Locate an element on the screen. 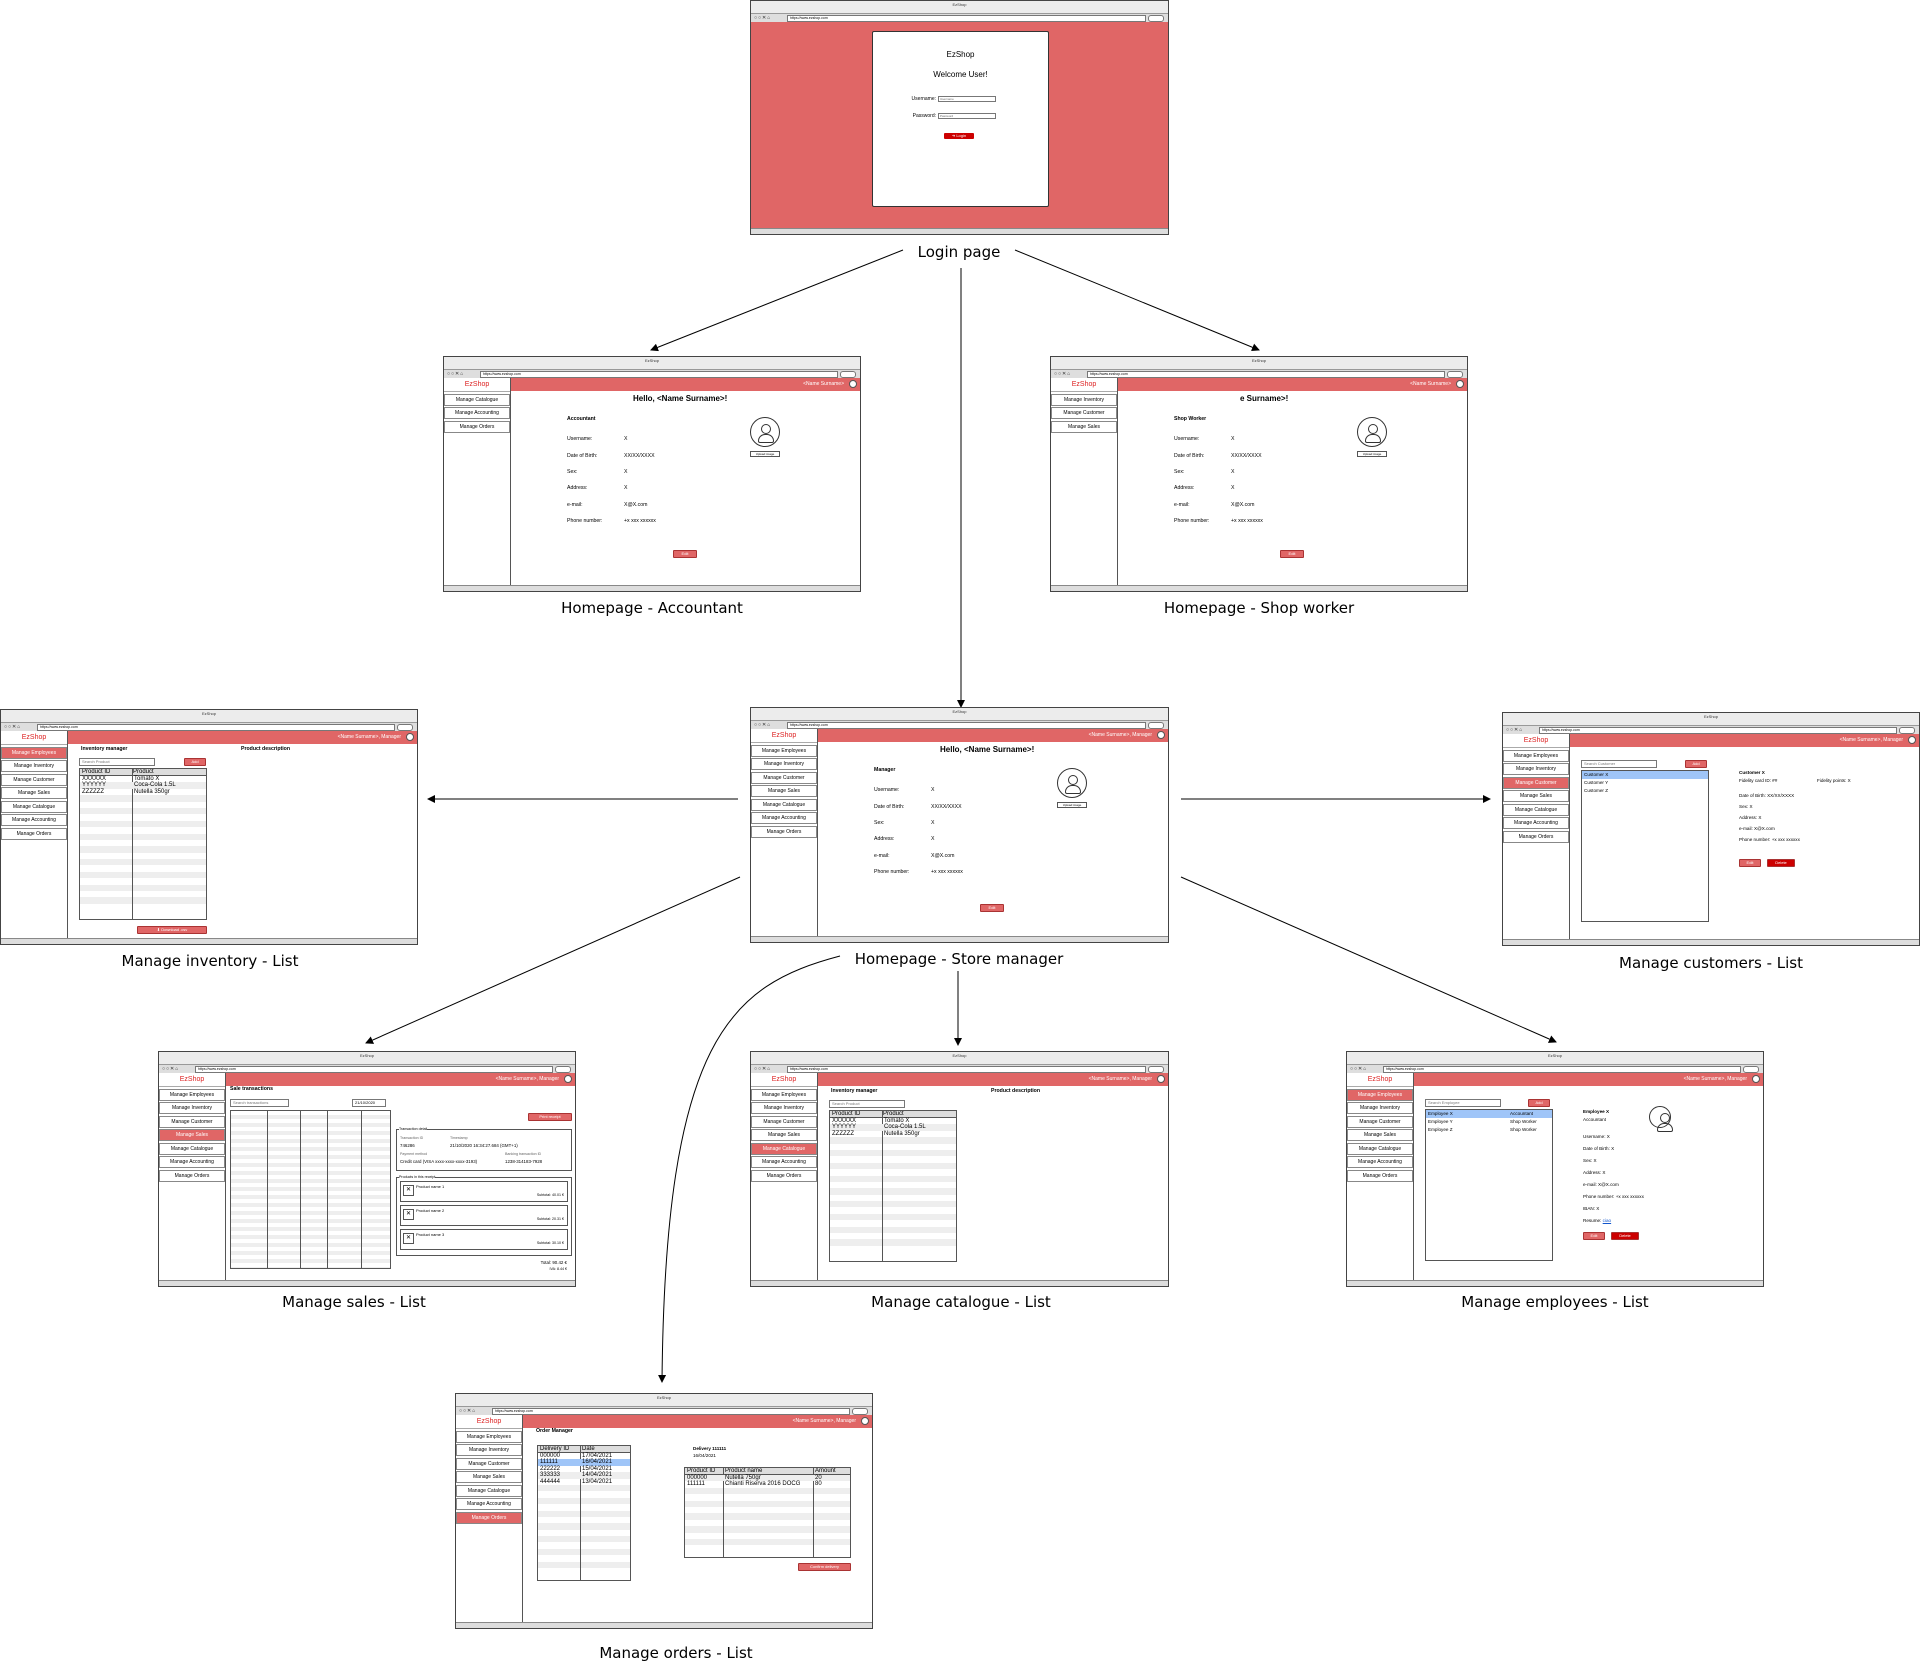 Image resolution: width=1920 pixels, height=1664 pixels. print-receipt-button: Print receipt is located at coordinates (550, 1117).